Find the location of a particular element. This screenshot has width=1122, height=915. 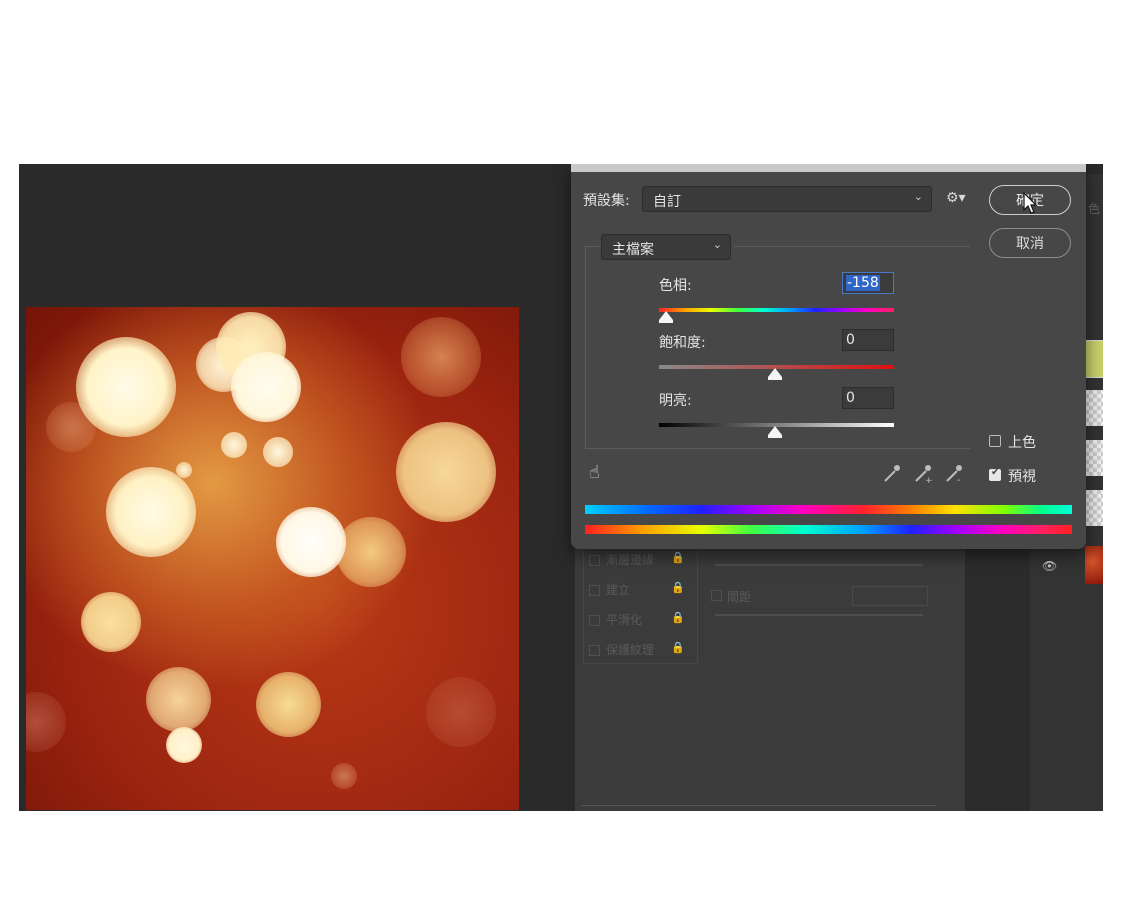

lightness-input: 0 is located at coordinates (868, 398).